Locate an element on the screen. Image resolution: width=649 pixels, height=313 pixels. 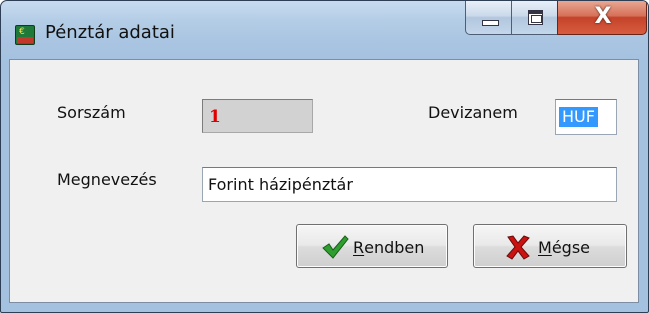
checkmark-icon is located at coordinates (335, 247).